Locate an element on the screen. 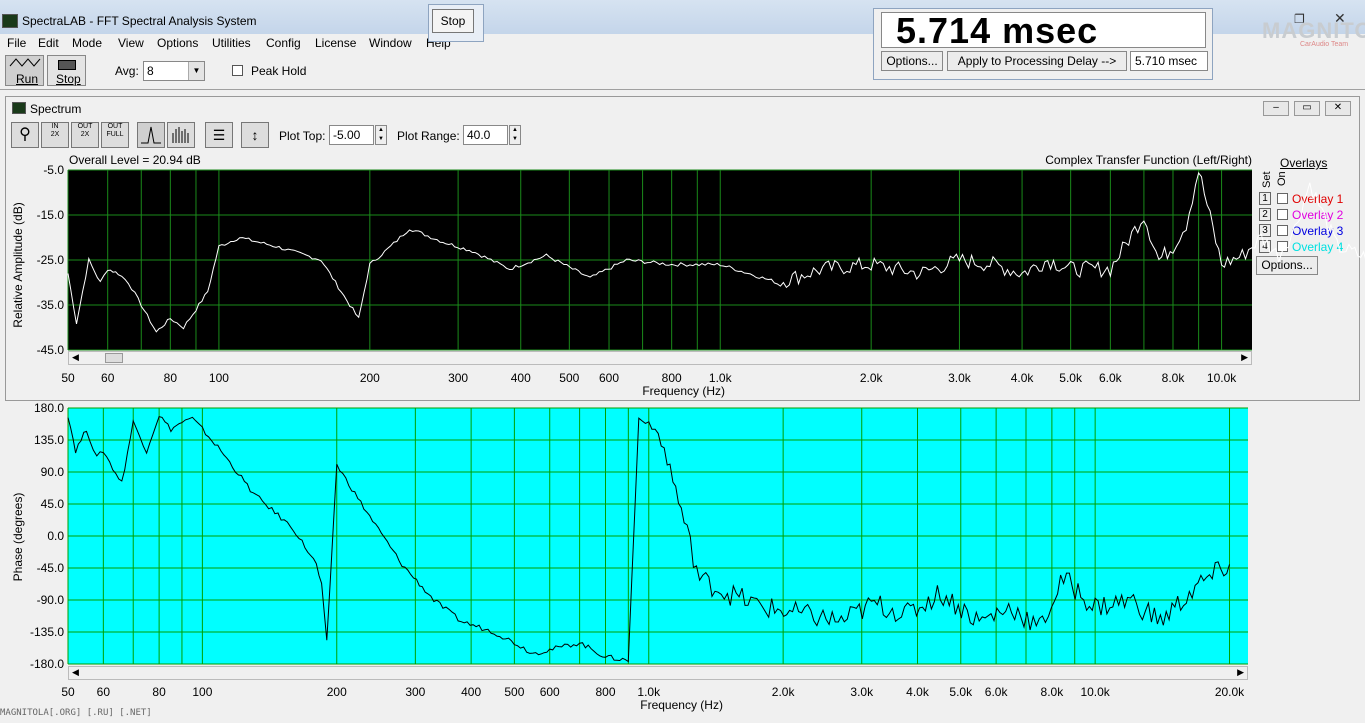  phase-scrollbar: ◀ ▶ is located at coordinates (658, 673).